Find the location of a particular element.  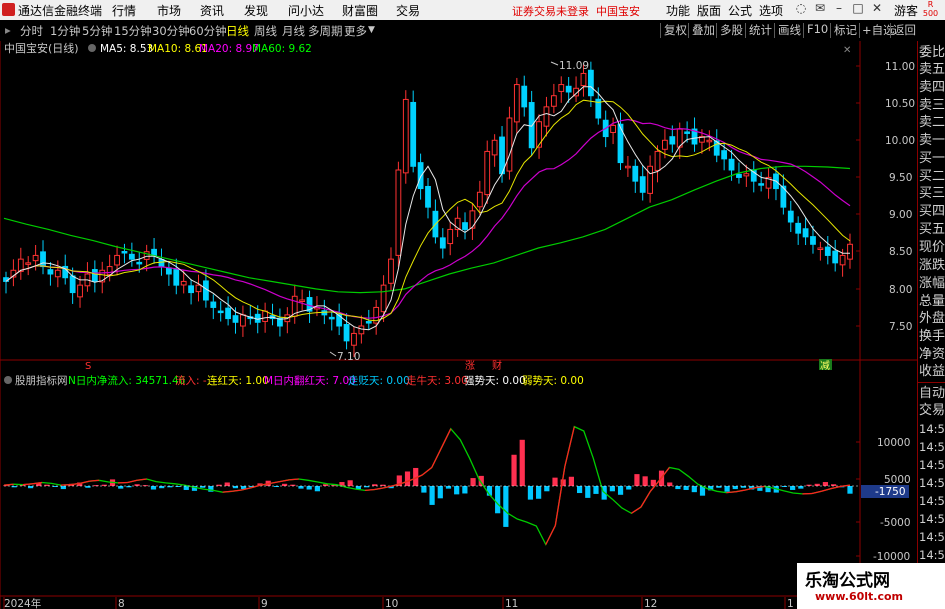

period-15min: 15分钟 is located at coordinates (133, 31).